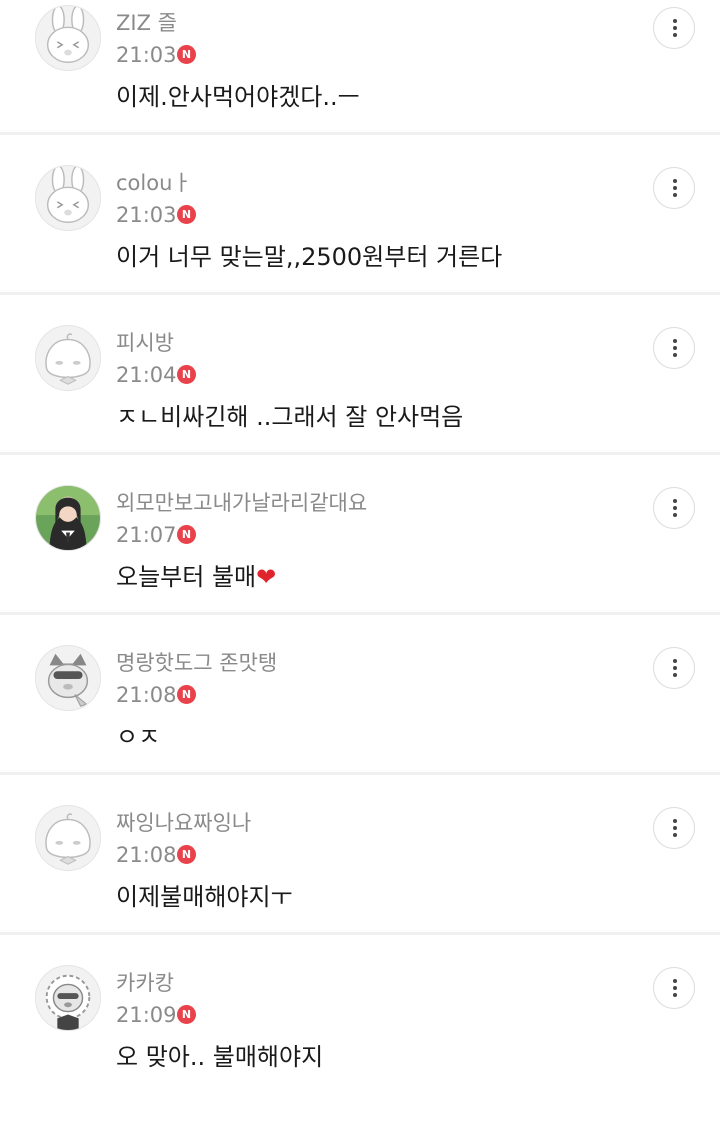 This screenshot has height=1125, width=720. Describe the element at coordinates (145, 343) in the screenshot. I see `comment-nickname: 피시방` at that location.